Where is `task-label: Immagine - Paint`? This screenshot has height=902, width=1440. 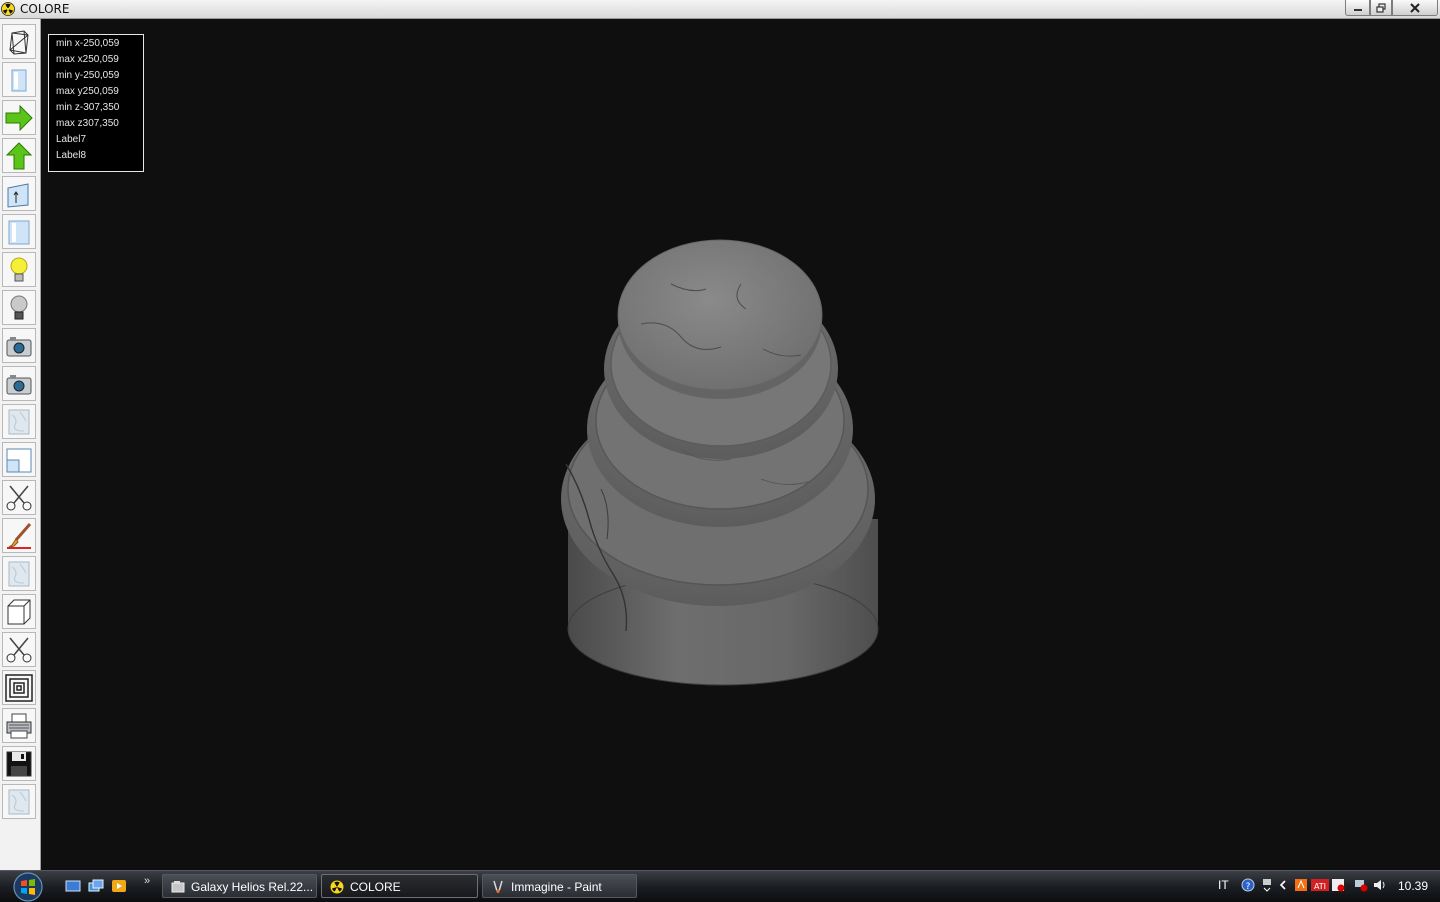
task-label: Immagine - Paint is located at coordinates (556, 887).